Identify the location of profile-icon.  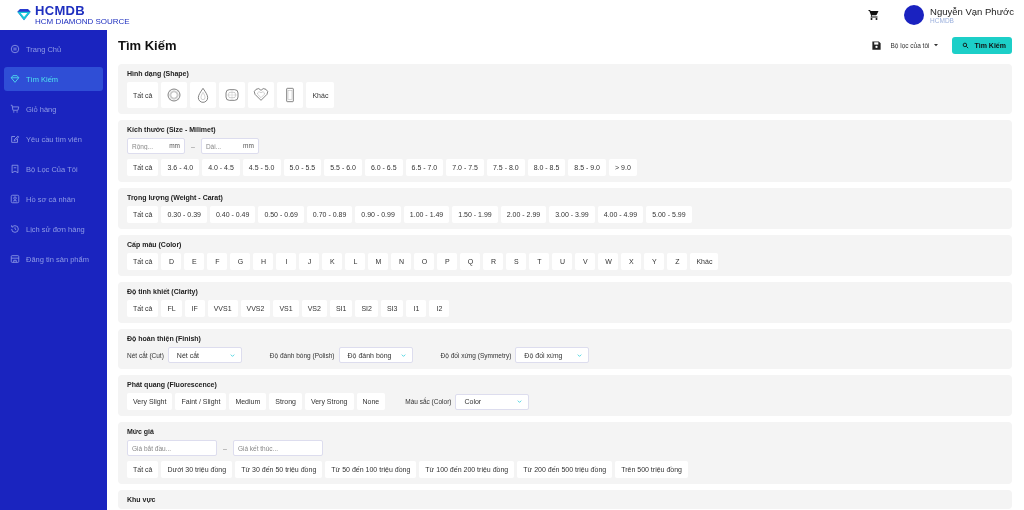
(15, 199).